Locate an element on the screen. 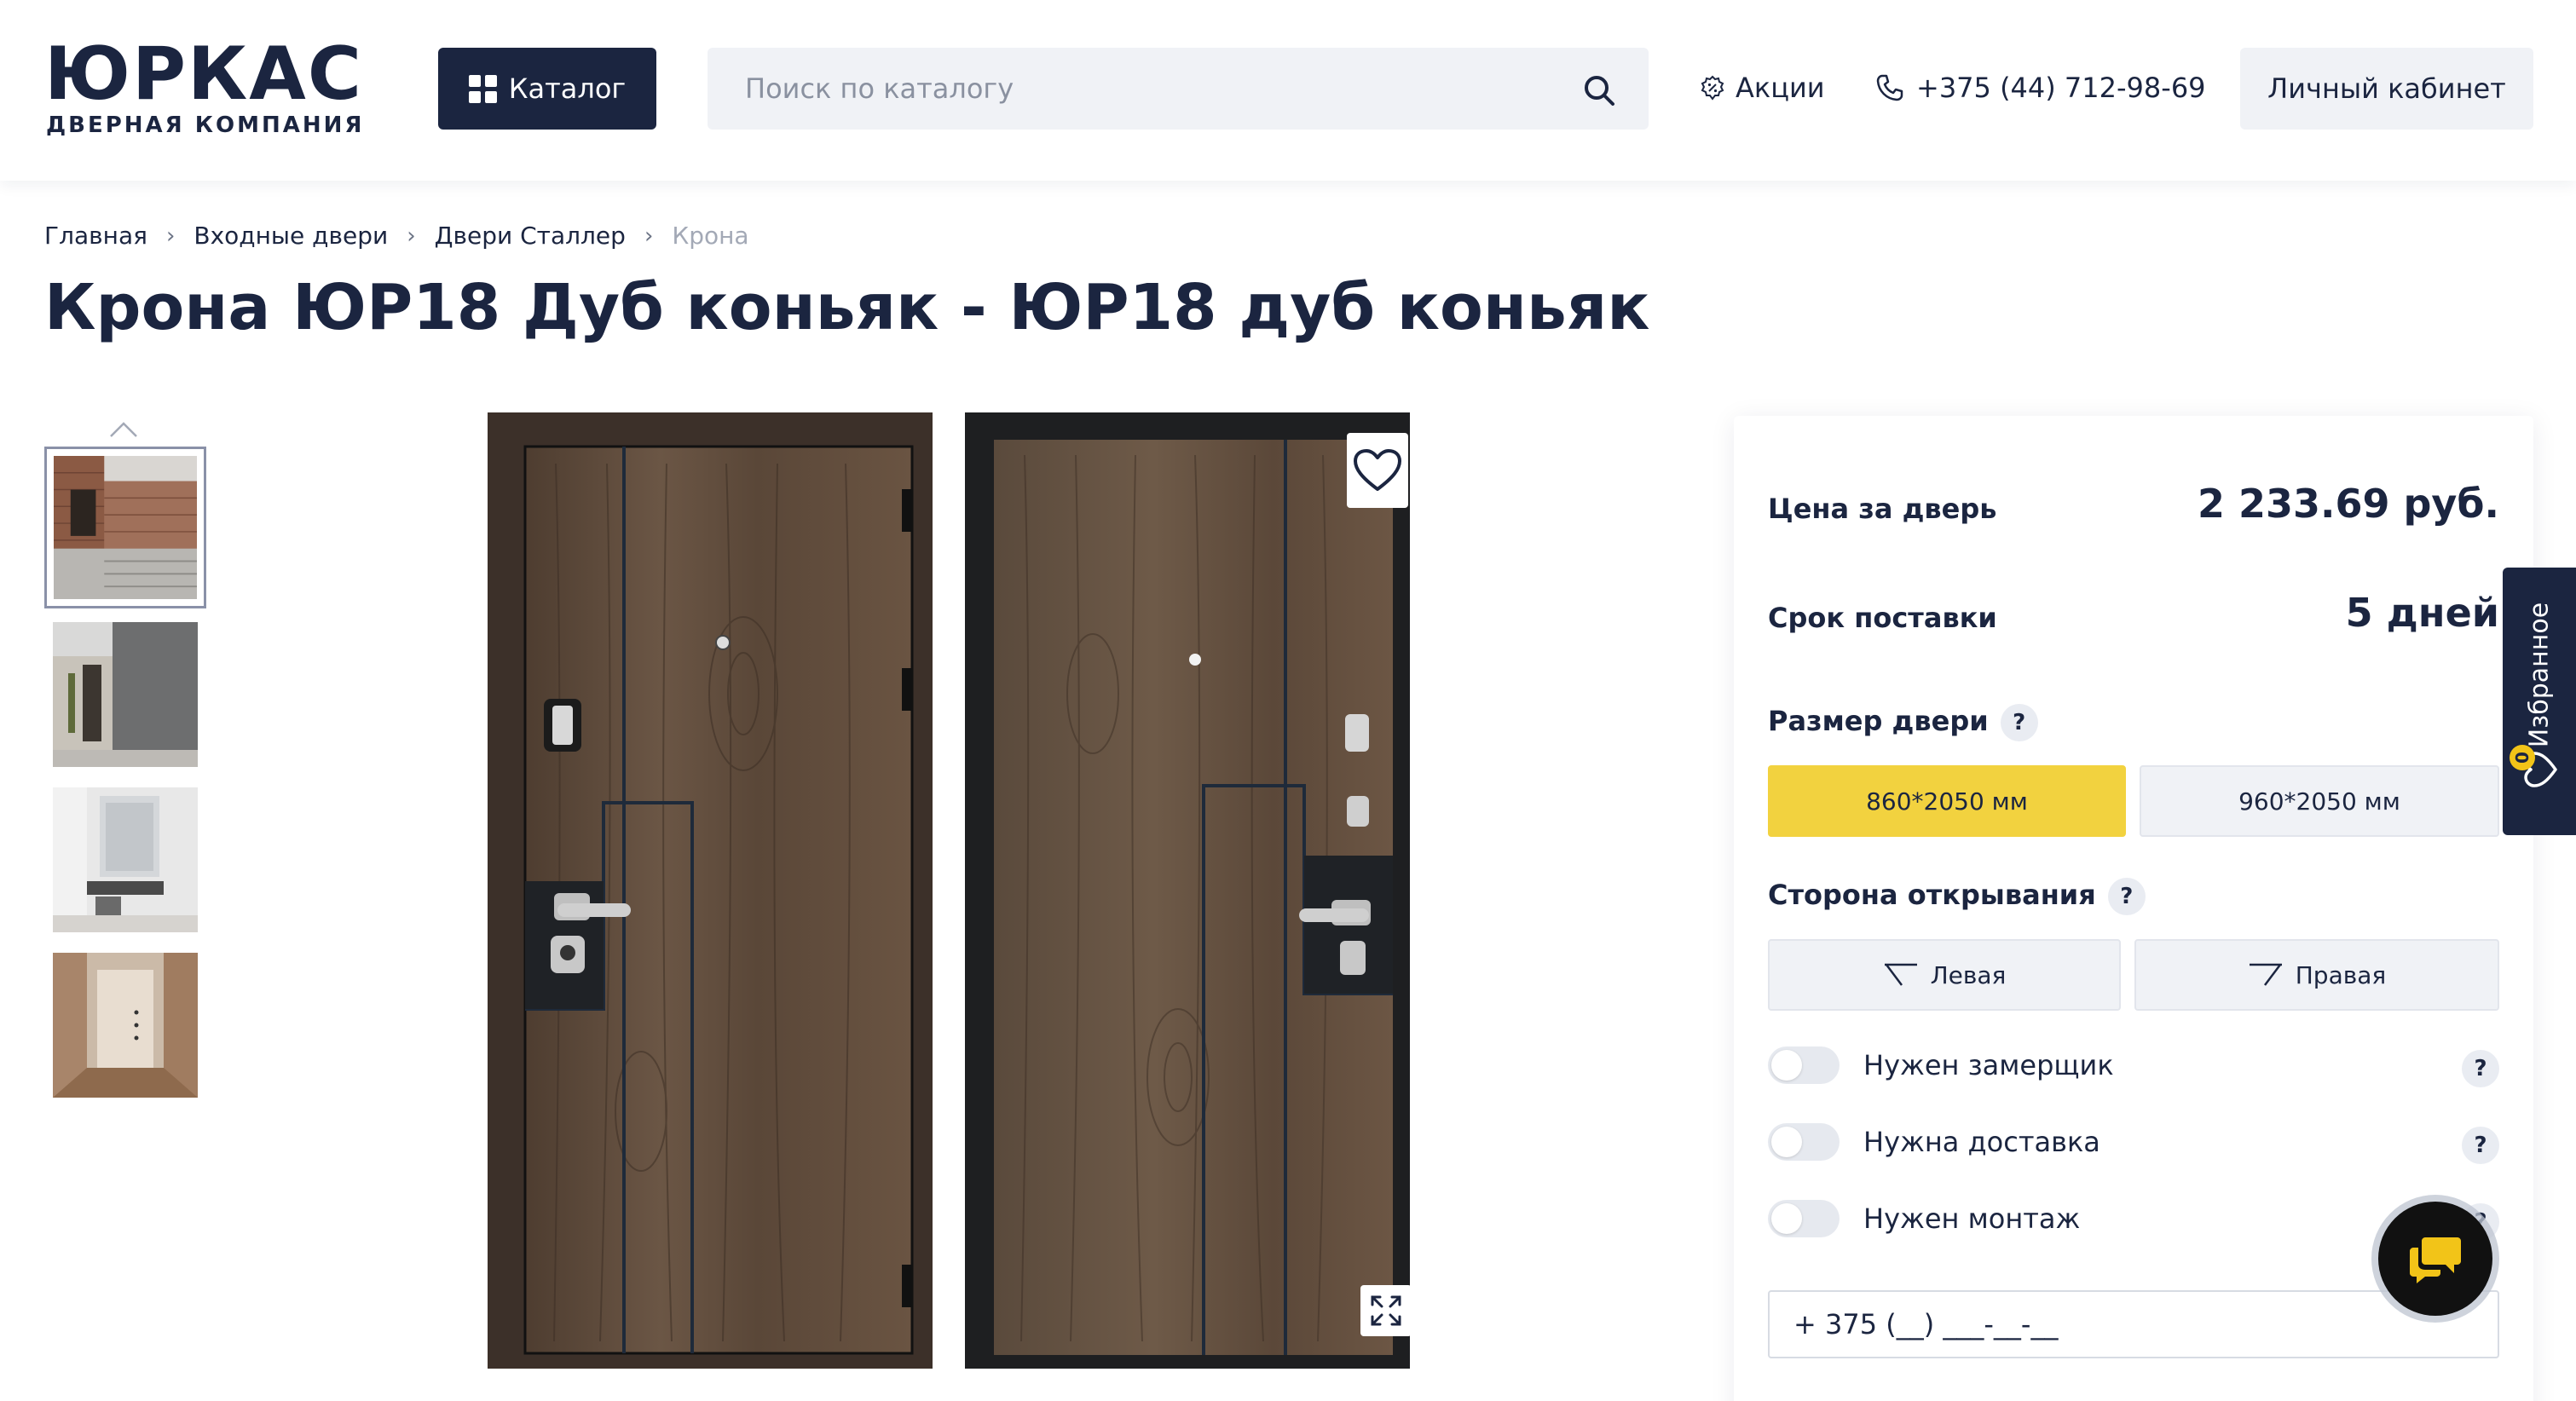  installation-toggle is located at coordinates (1804, 1218).